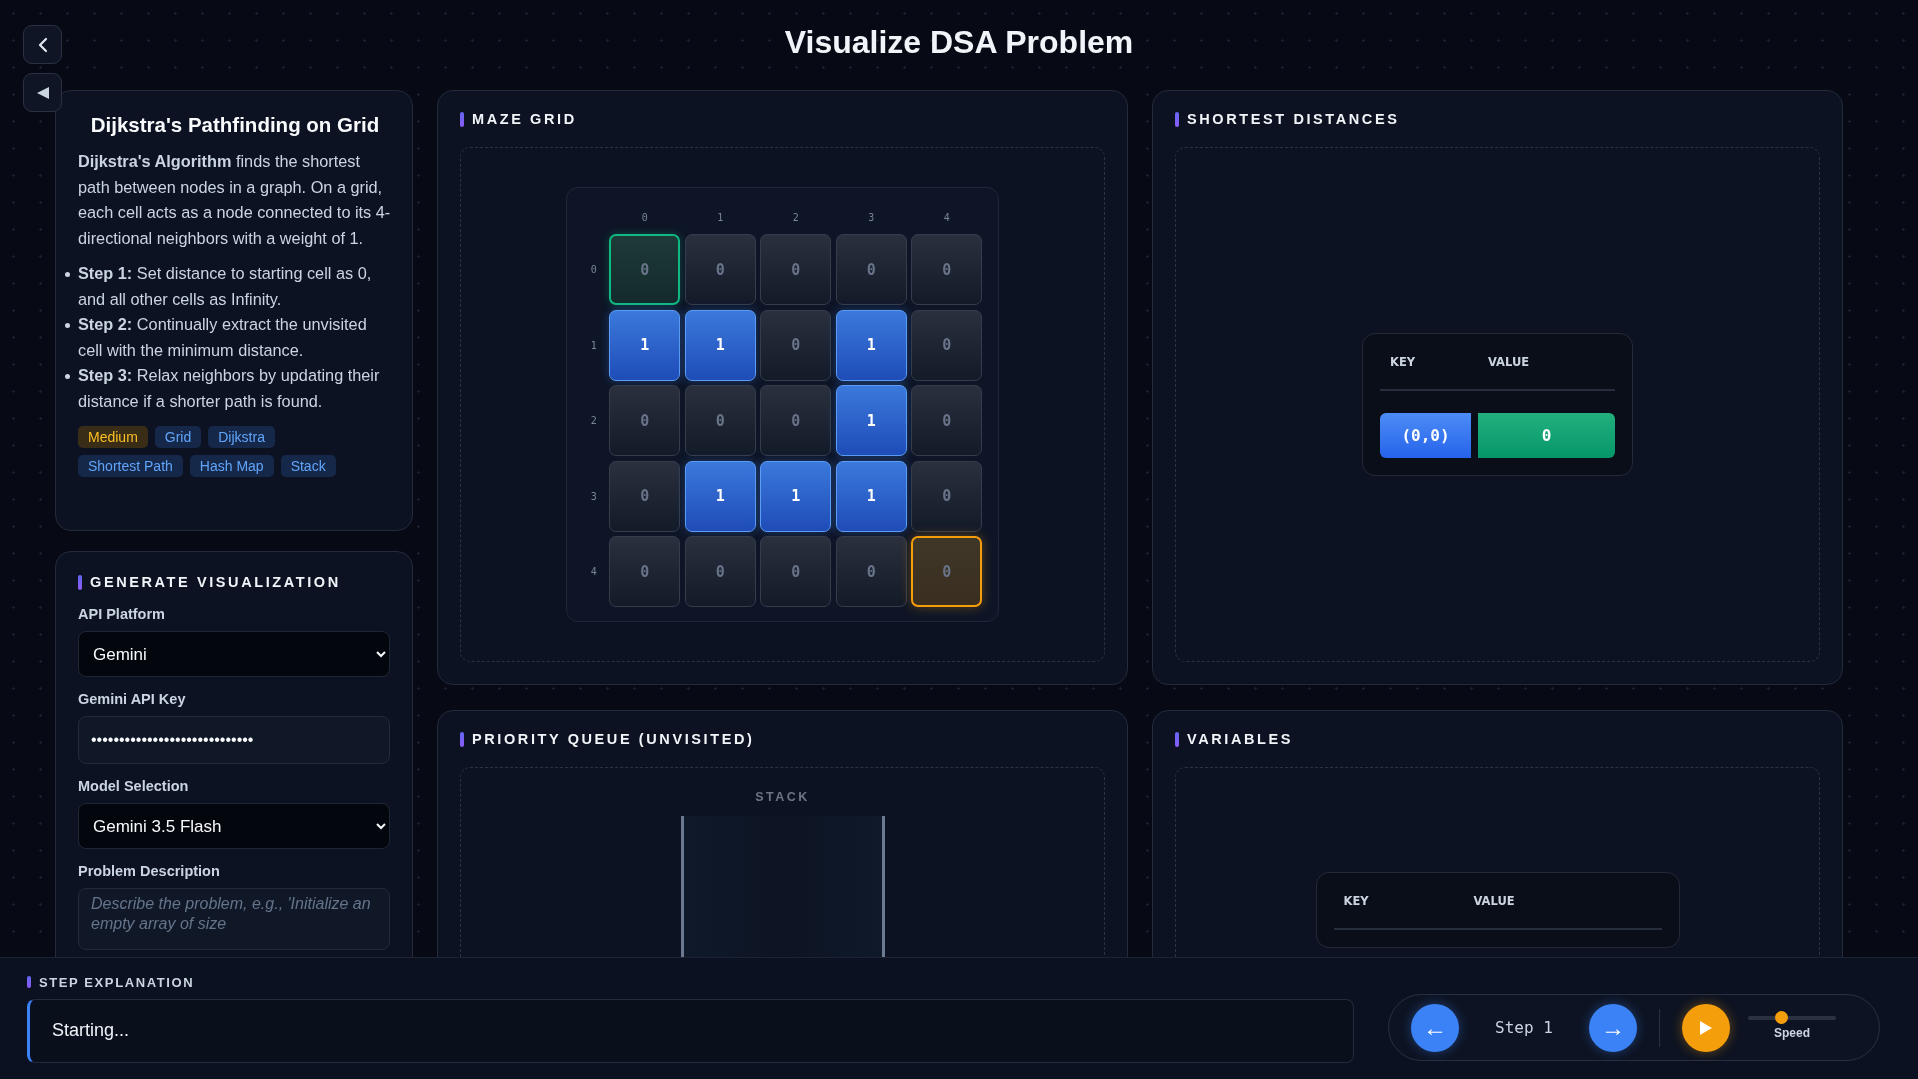 The height and width of the screenshot is (1079, 1918). I want to click on start-cell: 0, so click(645, 270).